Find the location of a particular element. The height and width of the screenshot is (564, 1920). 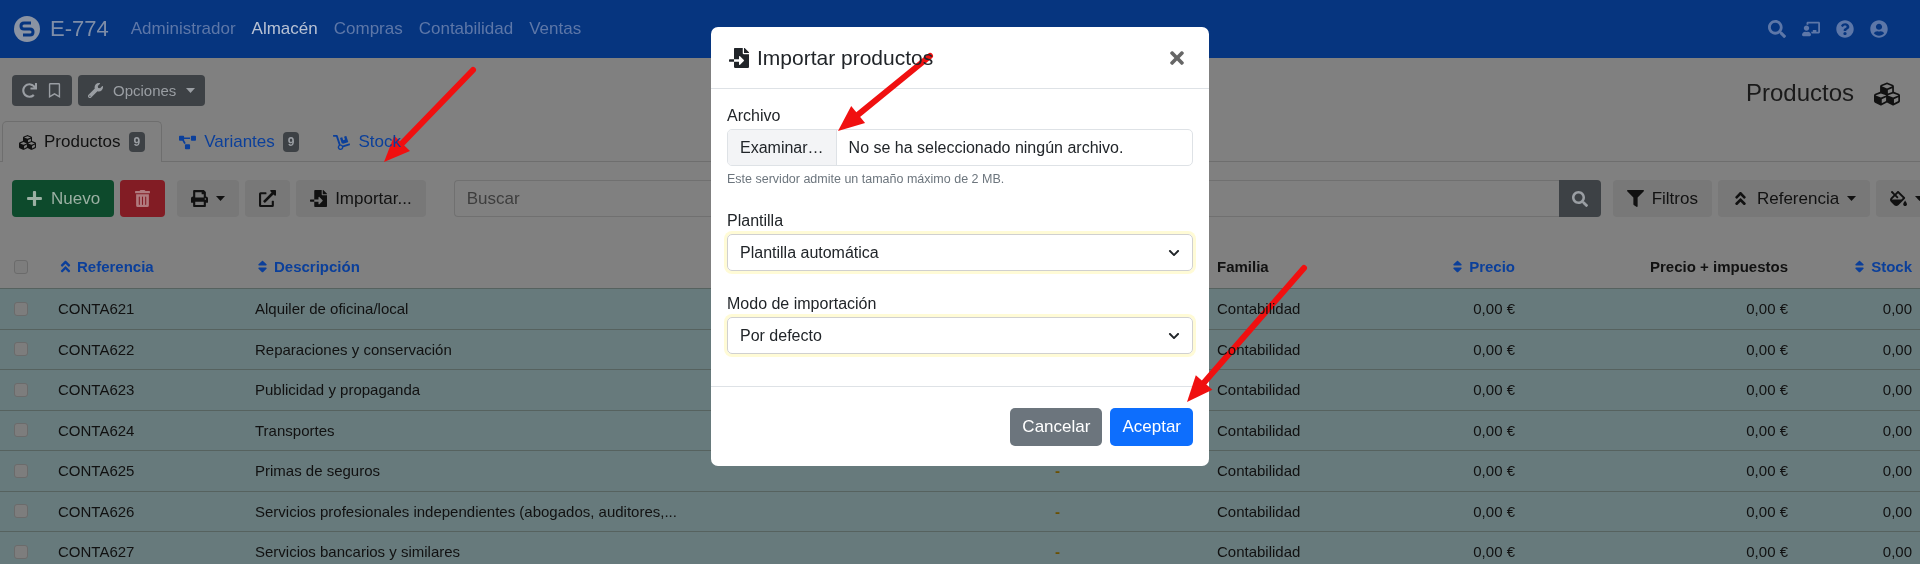

table-cell-text: CONTA627 is located at coordinates (96, 552).